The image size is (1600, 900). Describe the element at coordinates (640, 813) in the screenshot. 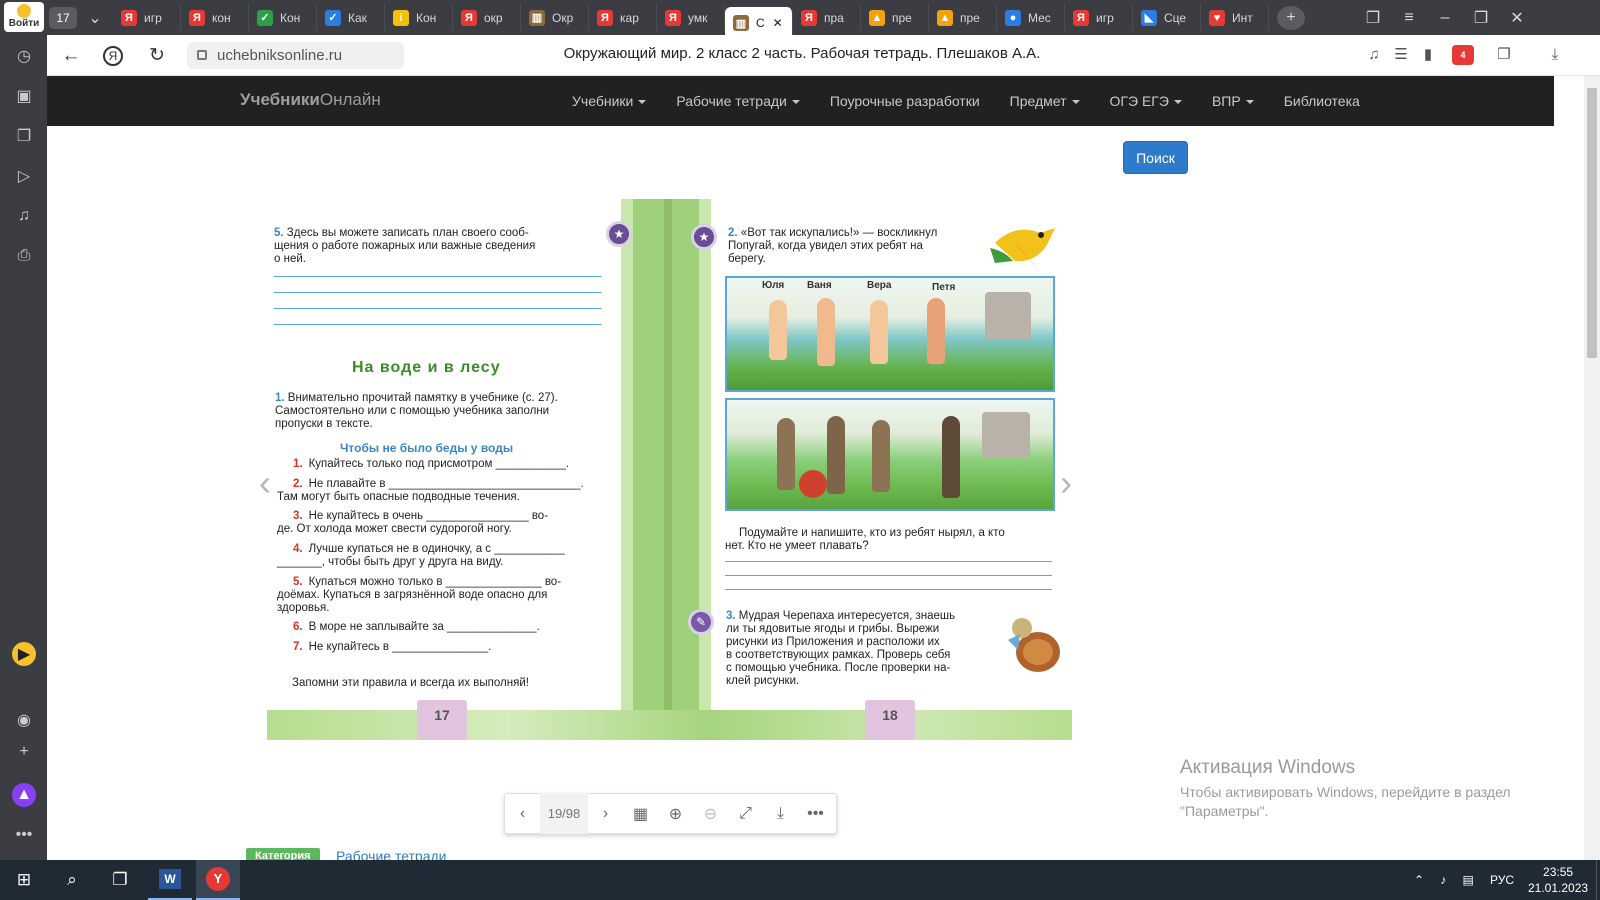

I see `grid-view-icon: ▦` at that location.